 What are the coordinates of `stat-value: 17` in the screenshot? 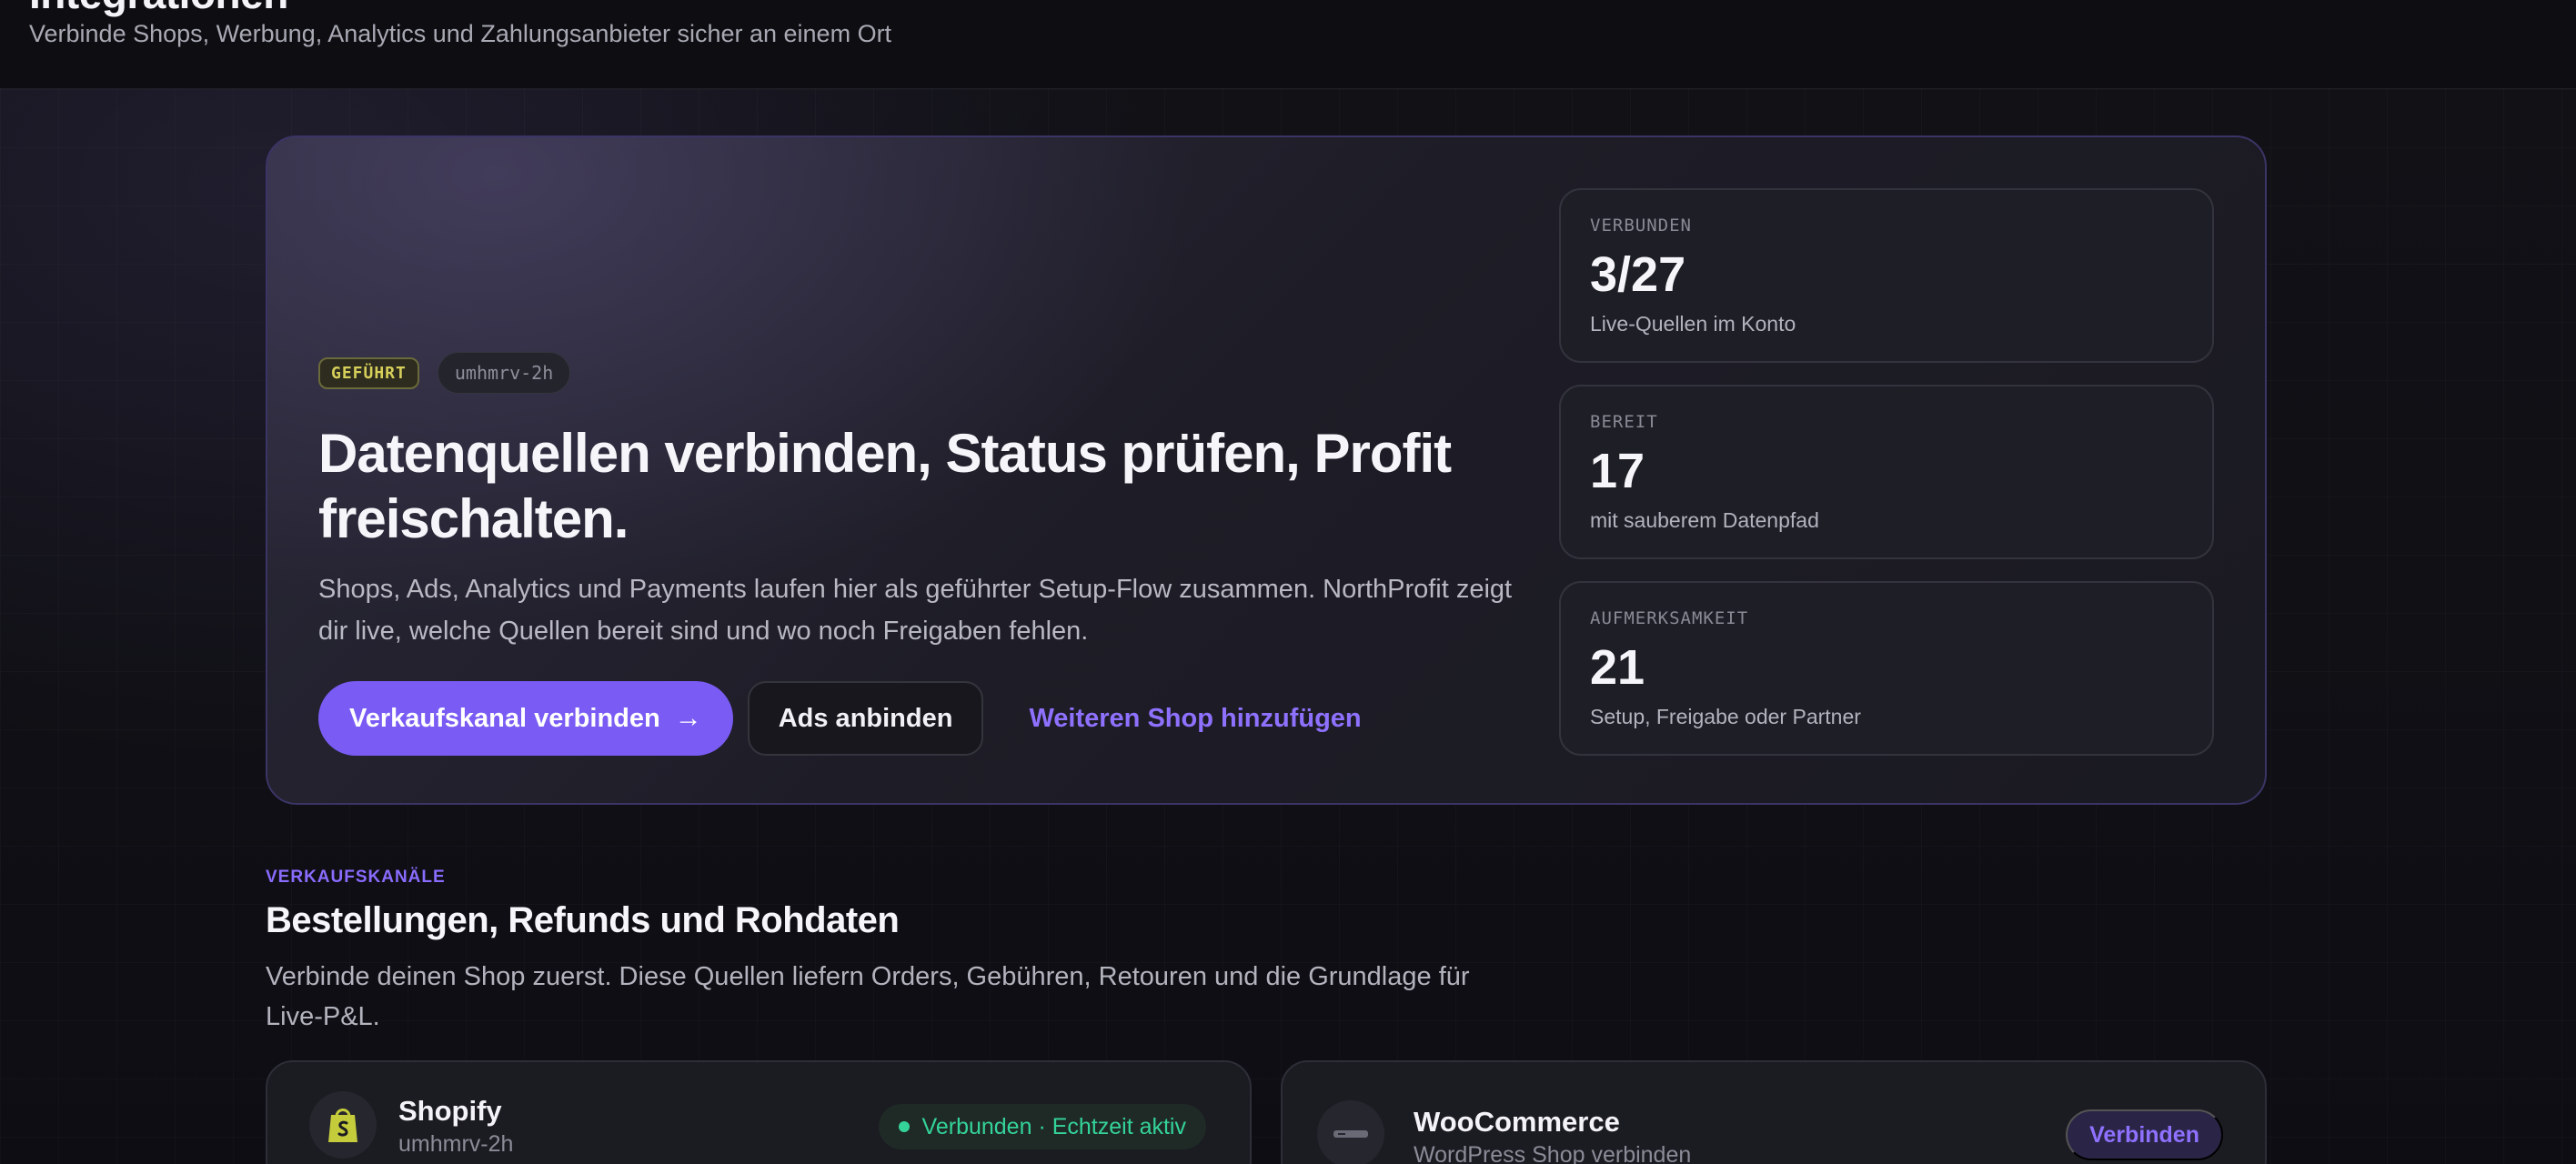 It's located at (1617, 471).